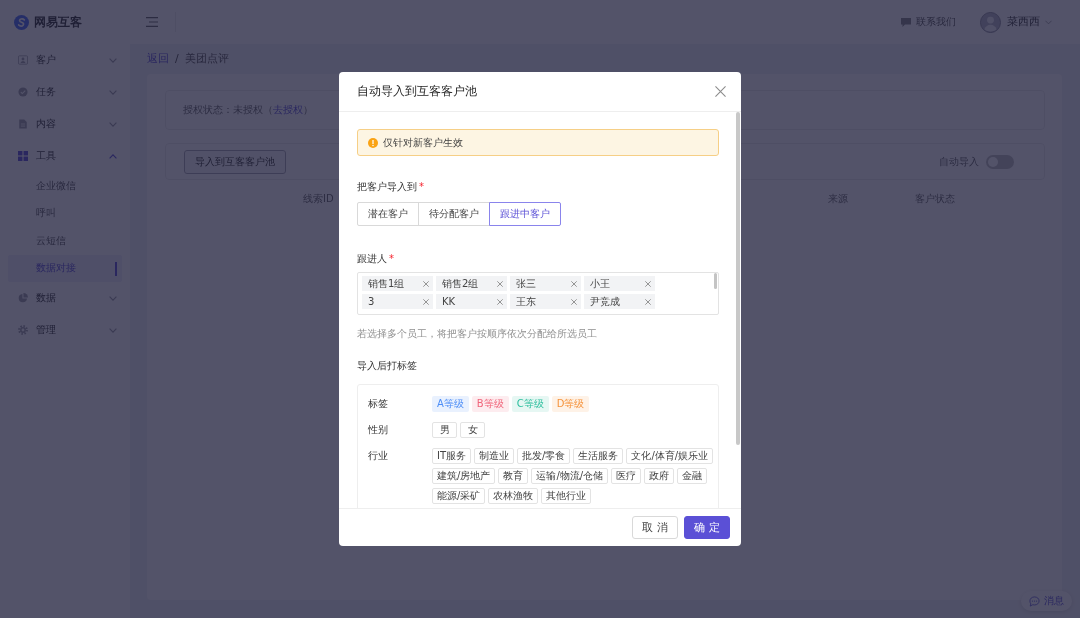 This screenshot has width=1080, height=618. I want to click on tag-option: 制造业, so click(494, 456).